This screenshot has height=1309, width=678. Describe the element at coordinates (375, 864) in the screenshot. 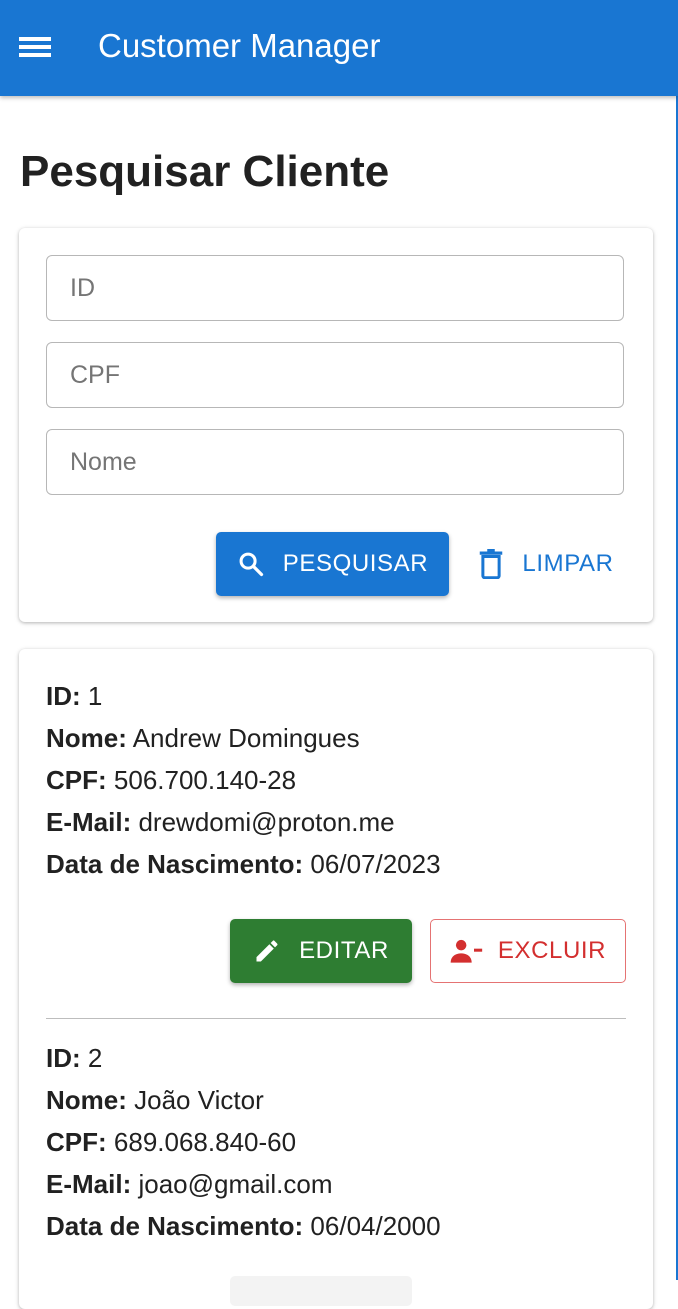

I see `nascimento-value: 06/07/2023` at that location.